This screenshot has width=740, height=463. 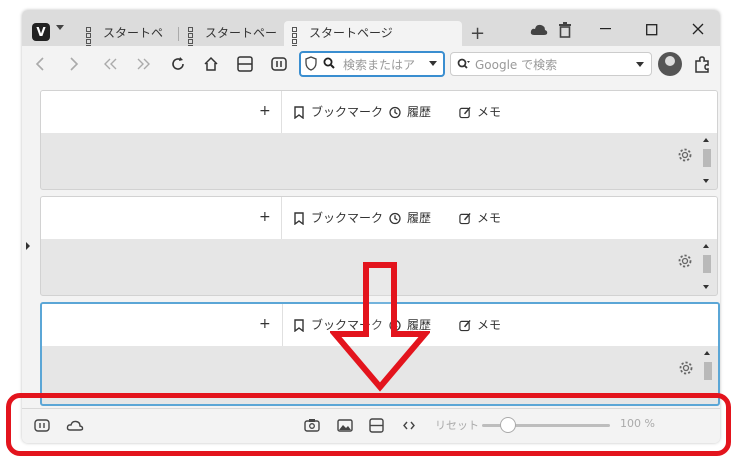 What do you see at coordinates (41, 32) in the screenshot?
I see `vivaldi-menu-button: V` at bounding box center [41, 32].